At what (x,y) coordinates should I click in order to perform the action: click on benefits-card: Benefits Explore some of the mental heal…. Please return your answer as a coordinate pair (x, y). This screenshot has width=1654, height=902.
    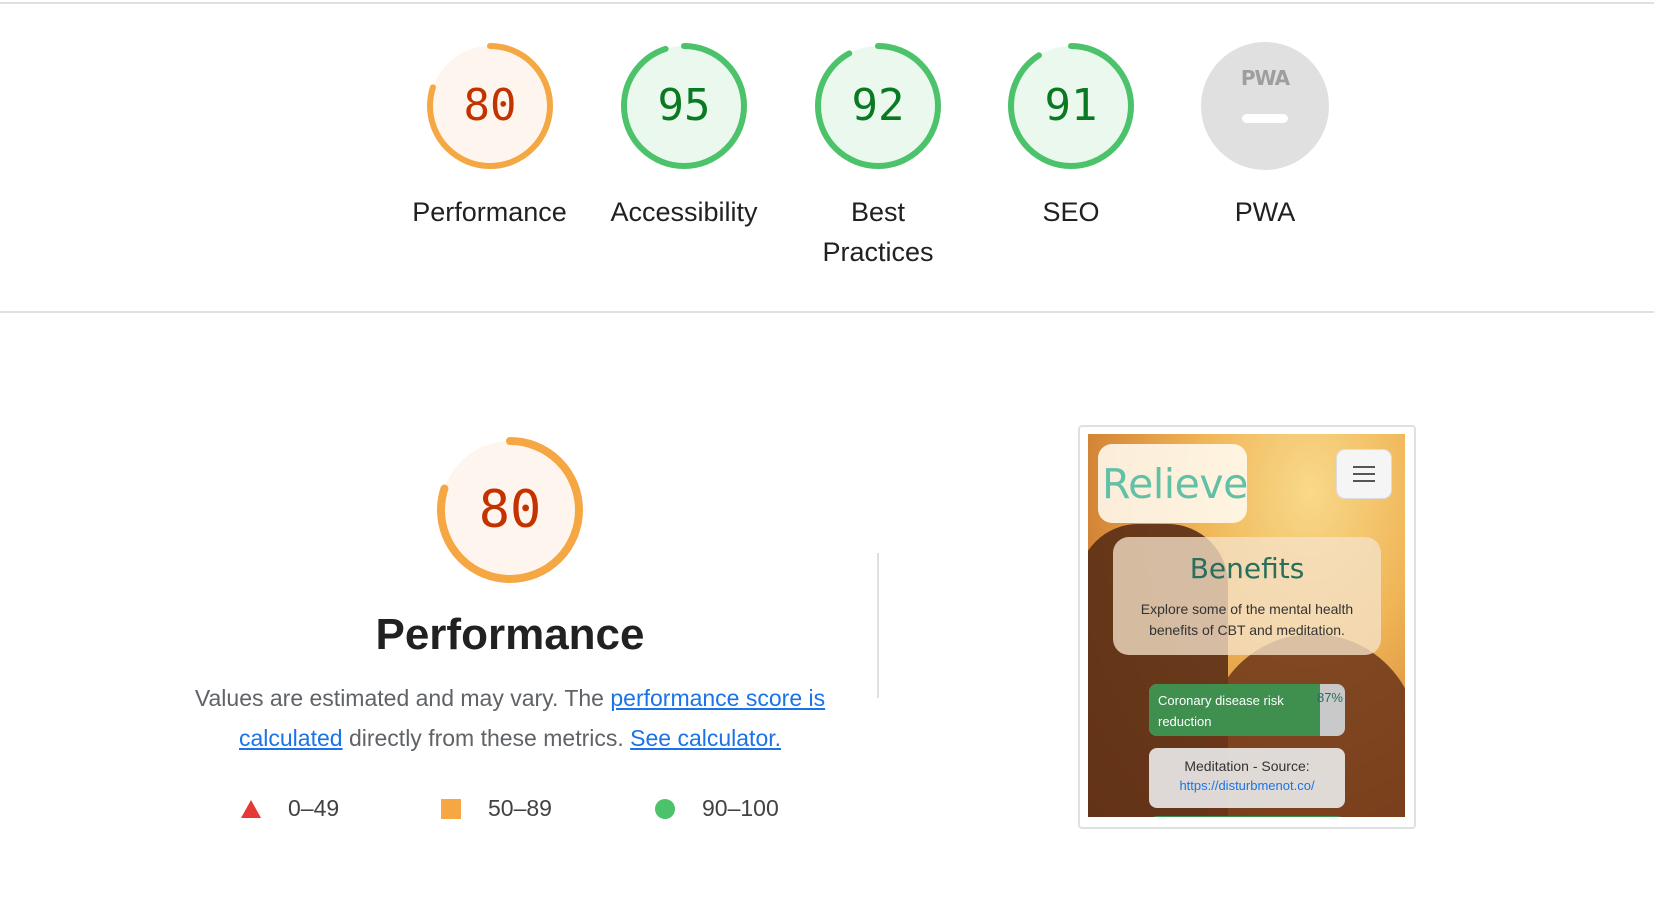
    Looking at the image, I should click on (1247, 596).